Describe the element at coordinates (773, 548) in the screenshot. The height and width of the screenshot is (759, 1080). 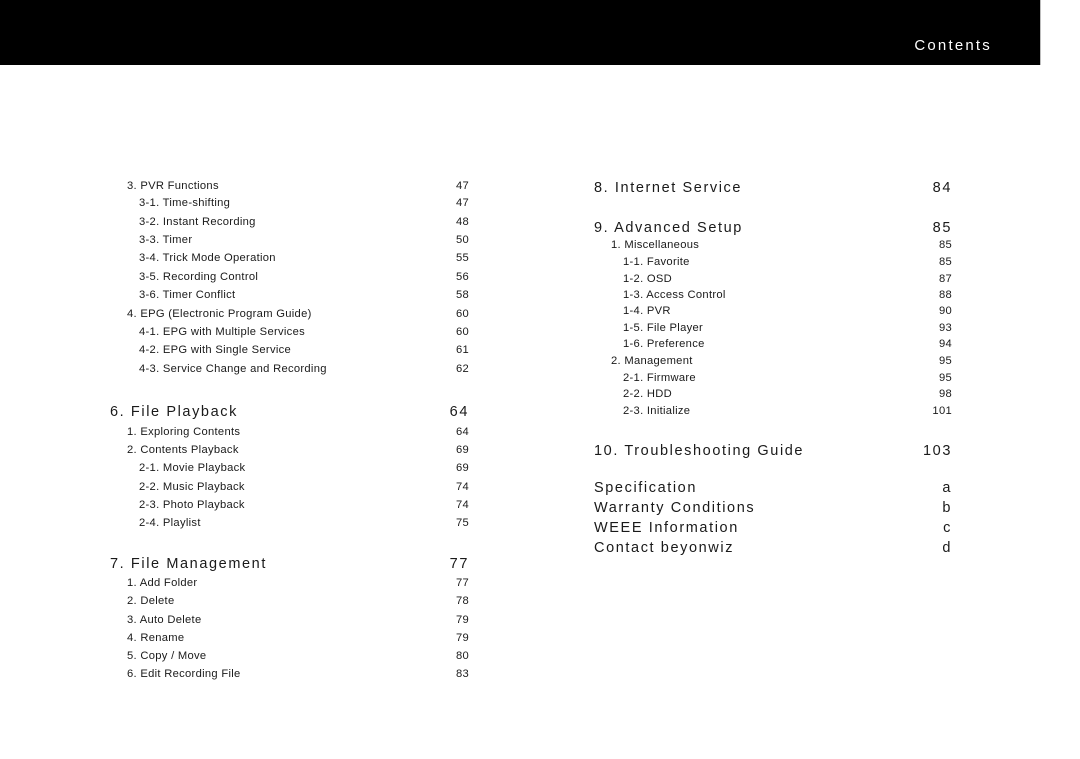
I see `toc-chapter-entry: Contact beyonwiz d` at that location.